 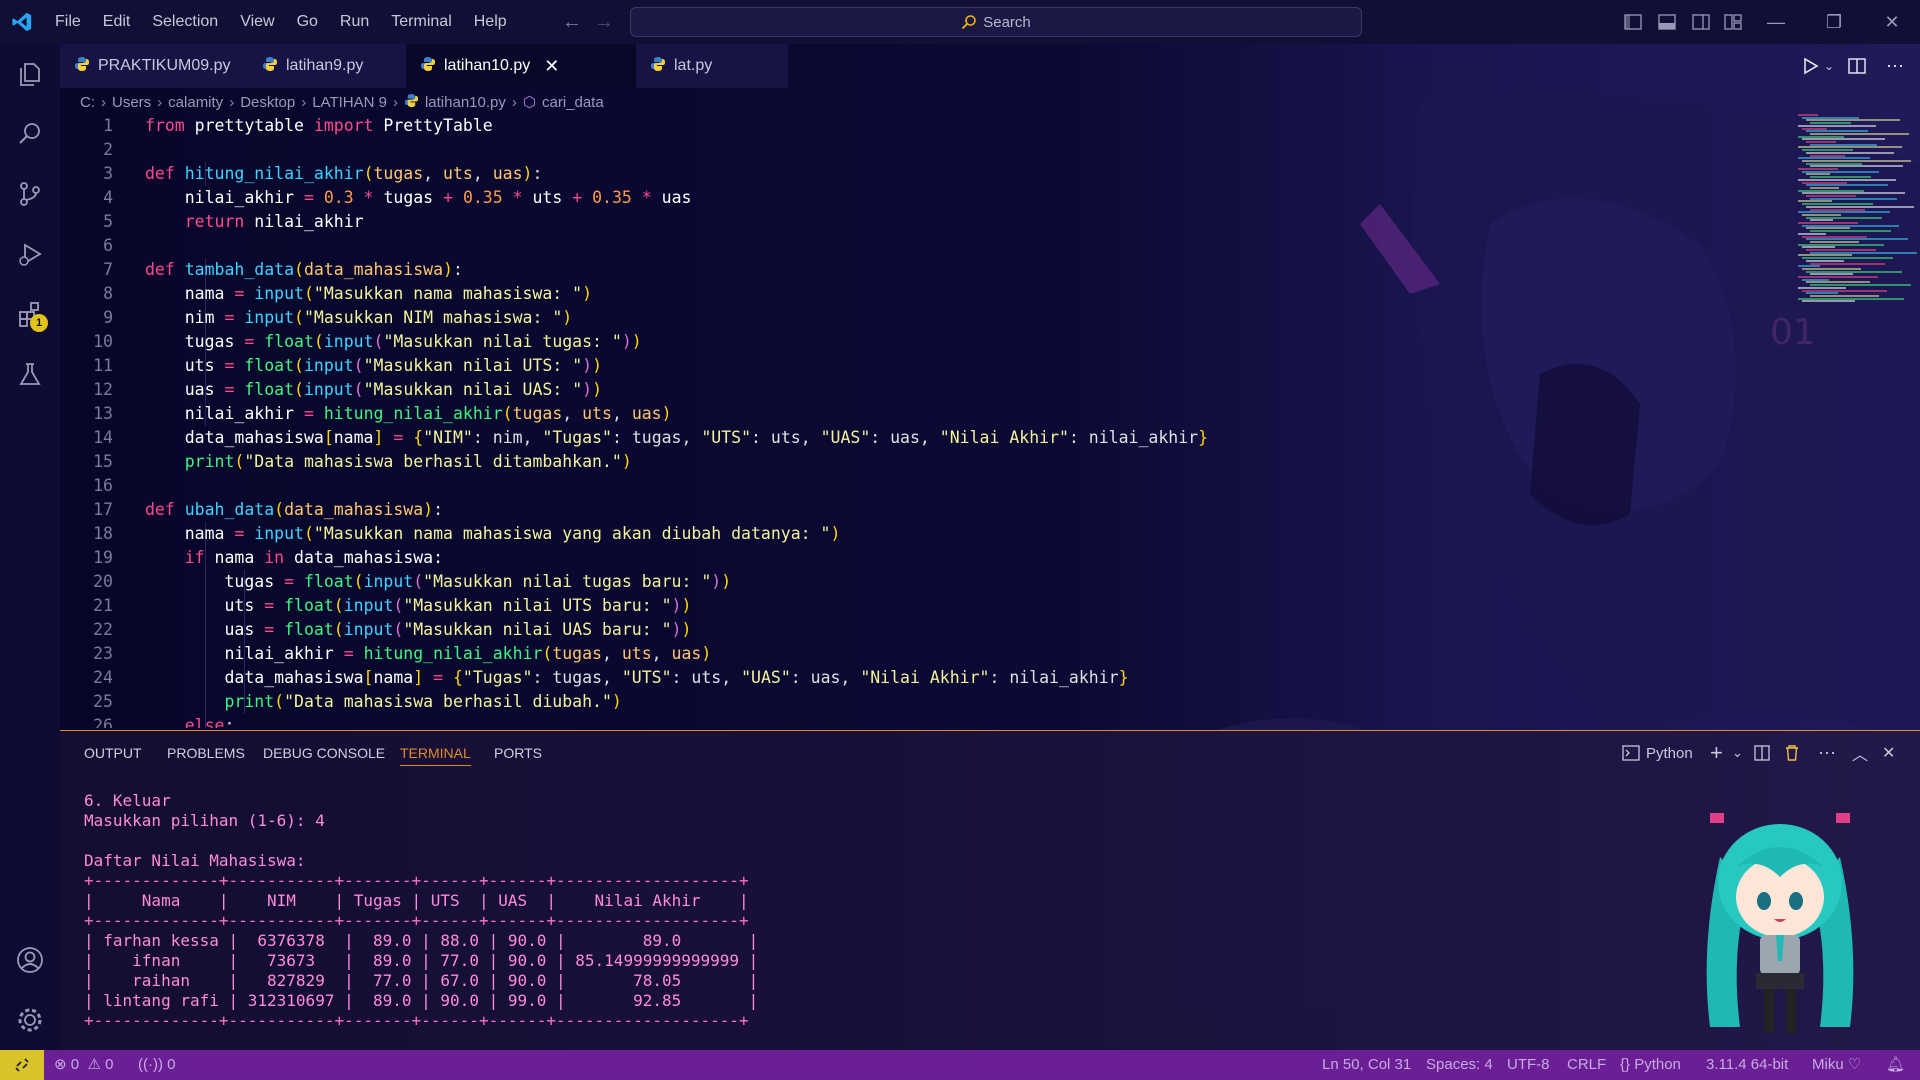 I want to click on eol-status: CRLF, so click(x=1586, y=1065).